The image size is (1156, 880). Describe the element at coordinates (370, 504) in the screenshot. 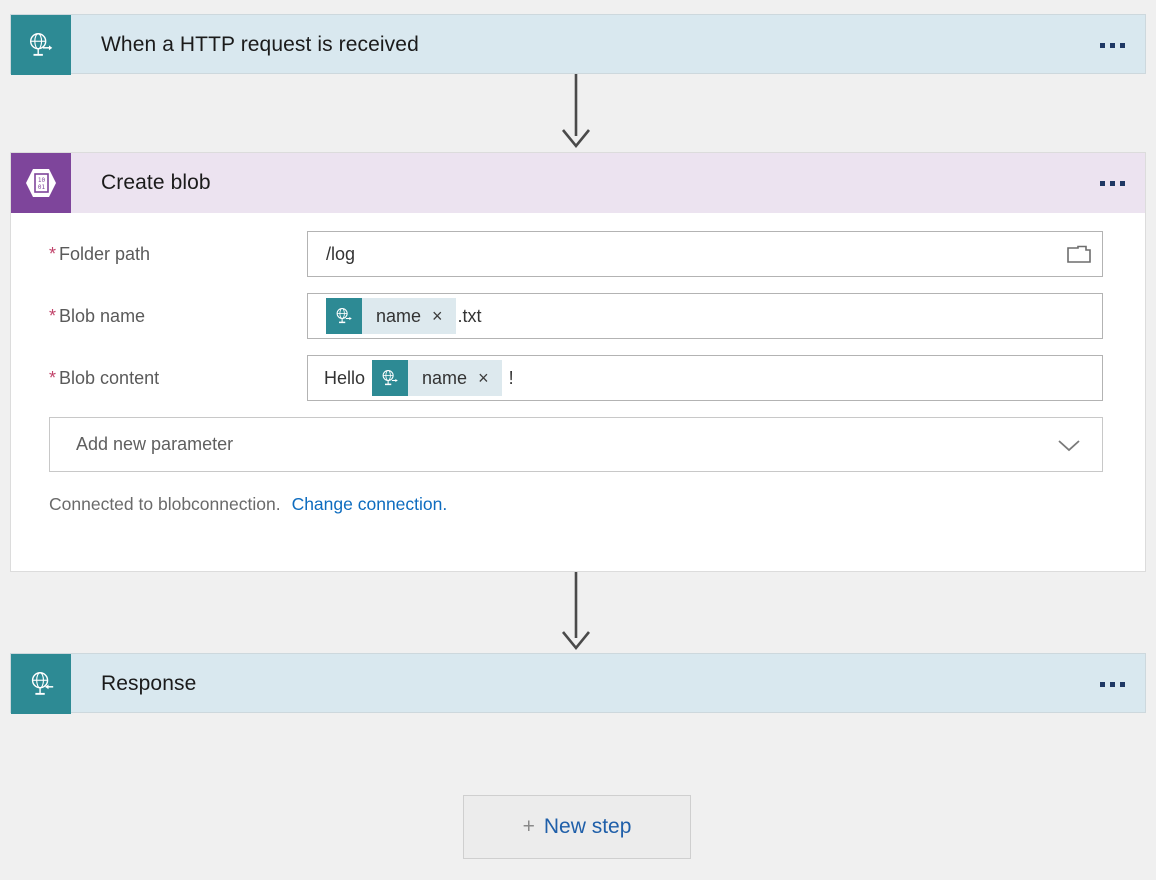

I see `change-connection-link: Change connection.` at that location.